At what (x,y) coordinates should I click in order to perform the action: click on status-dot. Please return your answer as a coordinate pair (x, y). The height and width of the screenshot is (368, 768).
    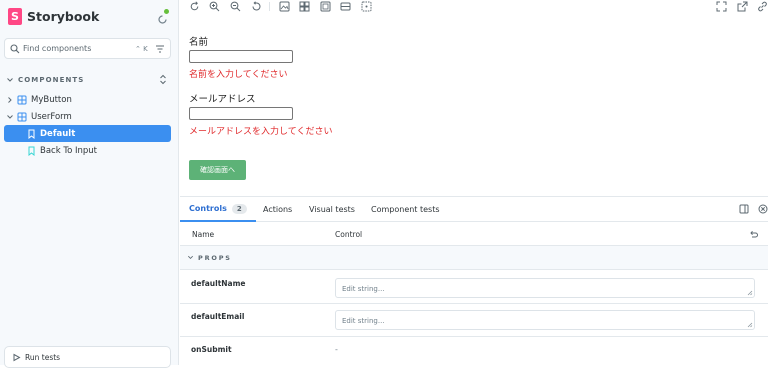
    Looking at the image, I should click on (166, 11).